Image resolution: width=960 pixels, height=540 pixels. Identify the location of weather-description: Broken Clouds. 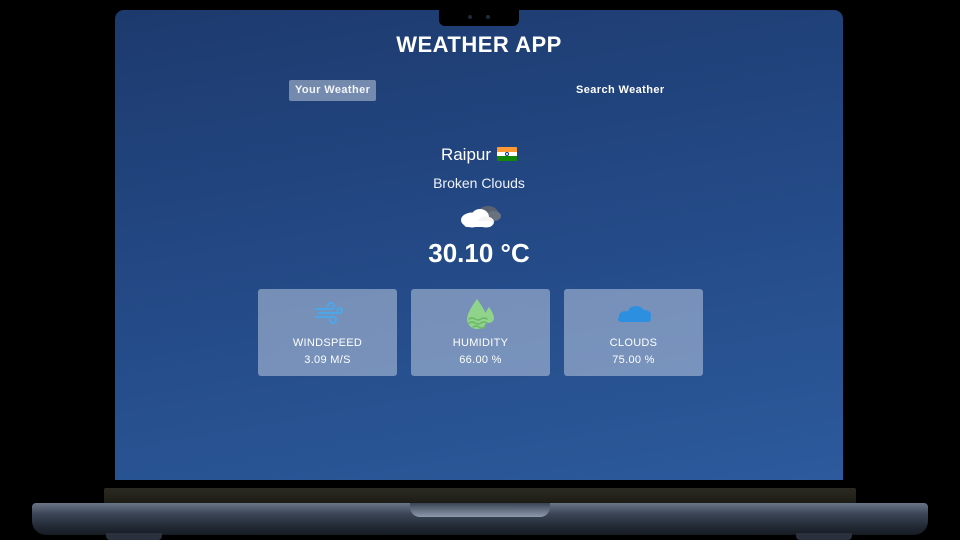
(479, 183).